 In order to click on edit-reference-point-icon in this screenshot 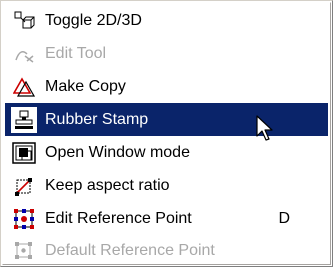, I will do `click(24, 219)`.